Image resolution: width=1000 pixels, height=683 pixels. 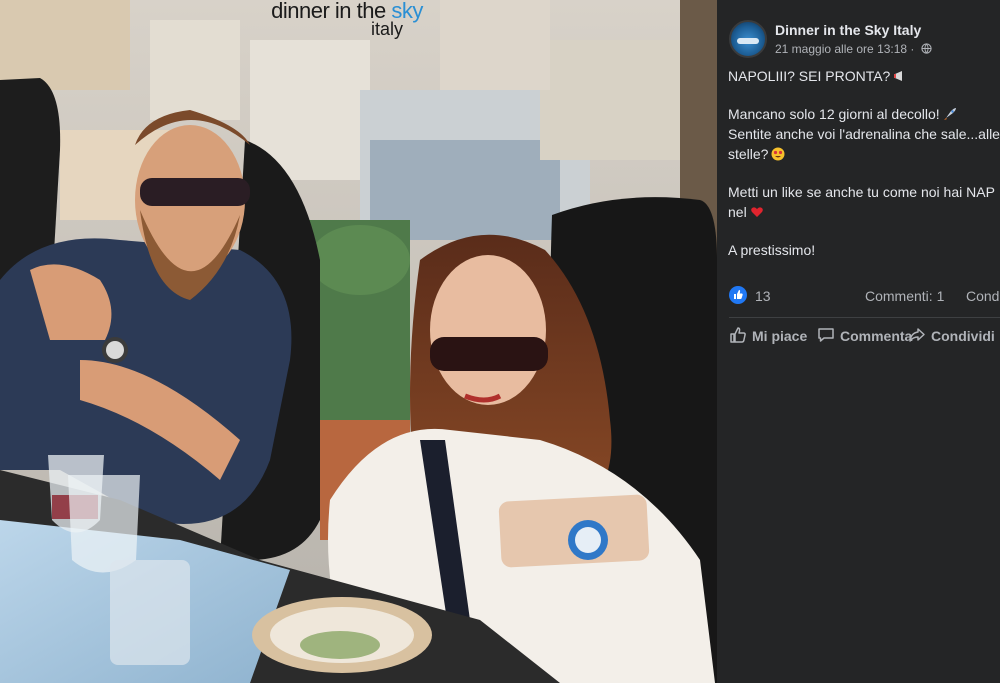 What do you see at coordinates (738, 335) in the screenshot?
I see `thumbs-up-icon` at bounding box center [738, 335].